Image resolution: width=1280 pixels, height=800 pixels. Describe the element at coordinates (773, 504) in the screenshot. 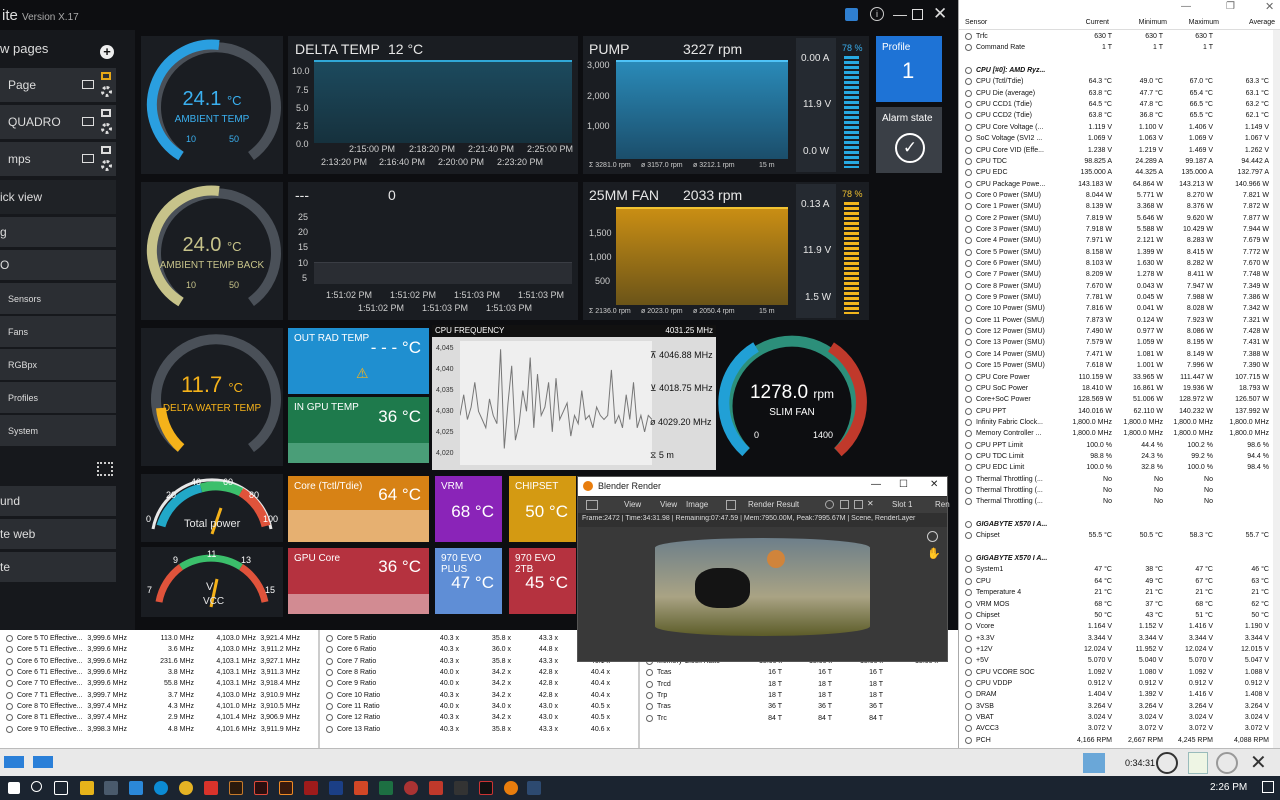

I see `render-result-field: Render Result` at that location.